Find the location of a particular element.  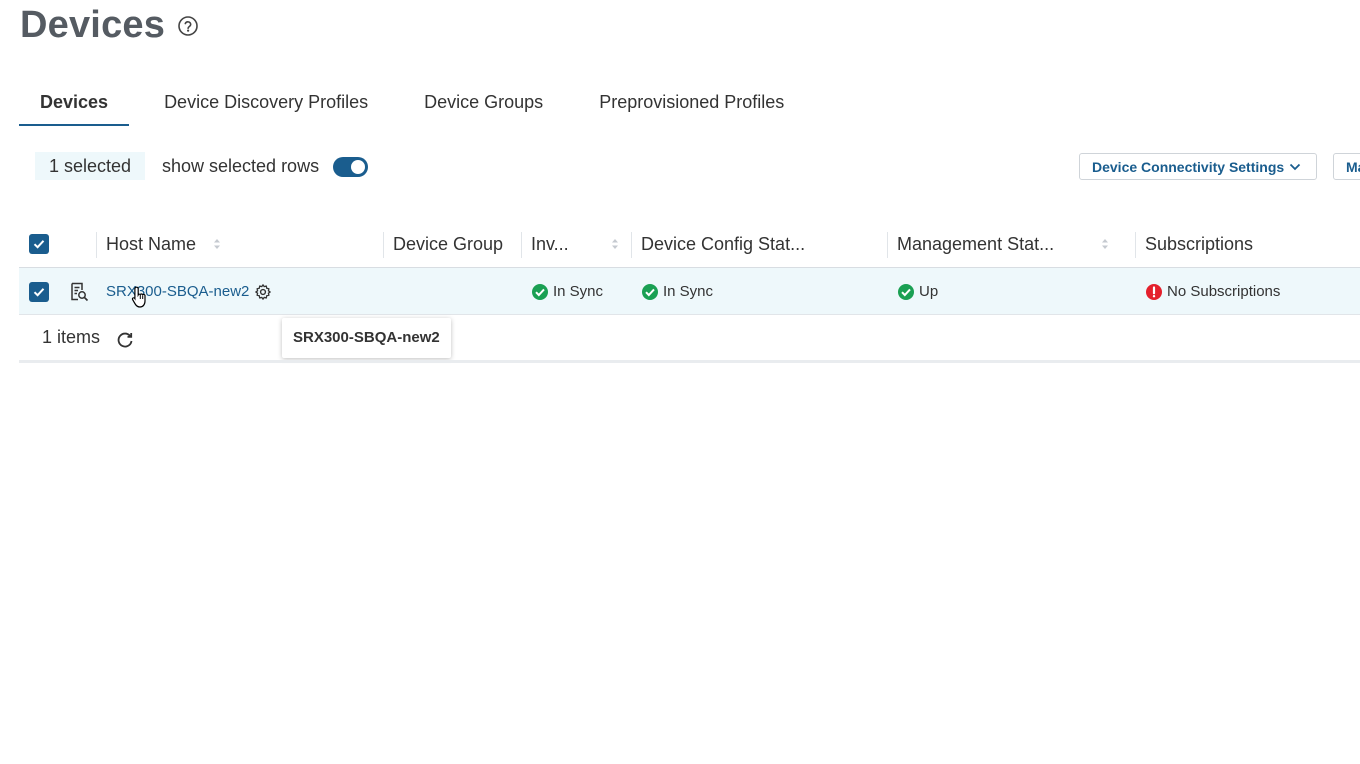

tab-device-groups: Device Groups is located at coordinates (483, 106).